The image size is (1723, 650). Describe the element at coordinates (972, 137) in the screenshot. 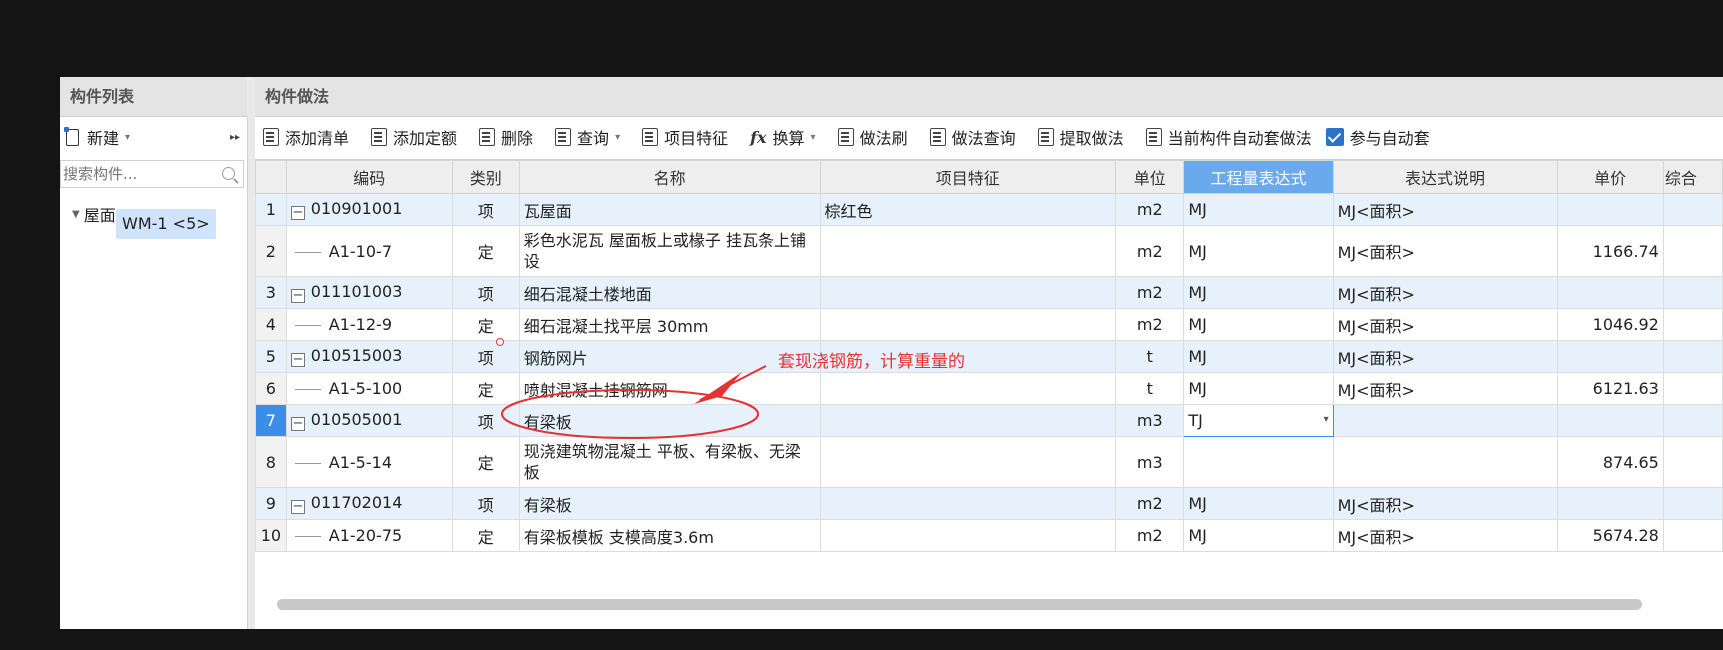

I see `method-query-button: 做法查询` at that location.